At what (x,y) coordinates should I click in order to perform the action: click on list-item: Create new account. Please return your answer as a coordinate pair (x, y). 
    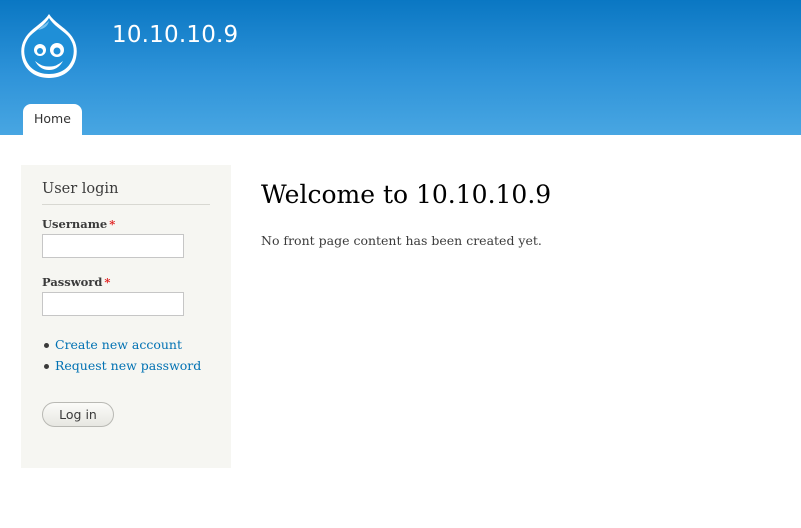
    Looking at the image, I should click on (121, 346).